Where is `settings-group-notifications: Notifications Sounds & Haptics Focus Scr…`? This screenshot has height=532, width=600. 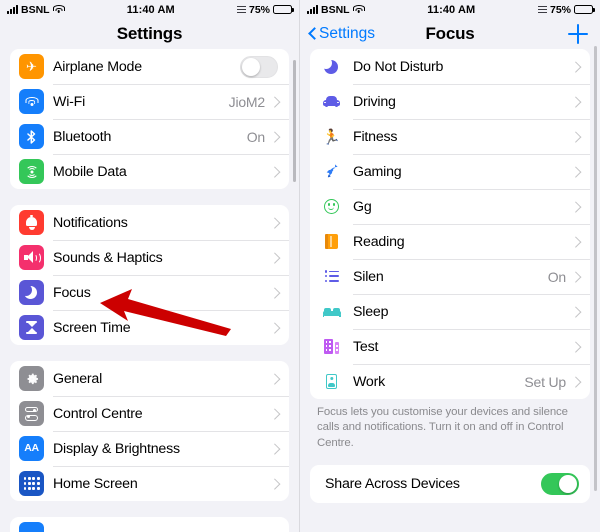 settings-group-notifications: Notifications Sounds & Haptics Focus Scr… is located at coordinates (149, 275).